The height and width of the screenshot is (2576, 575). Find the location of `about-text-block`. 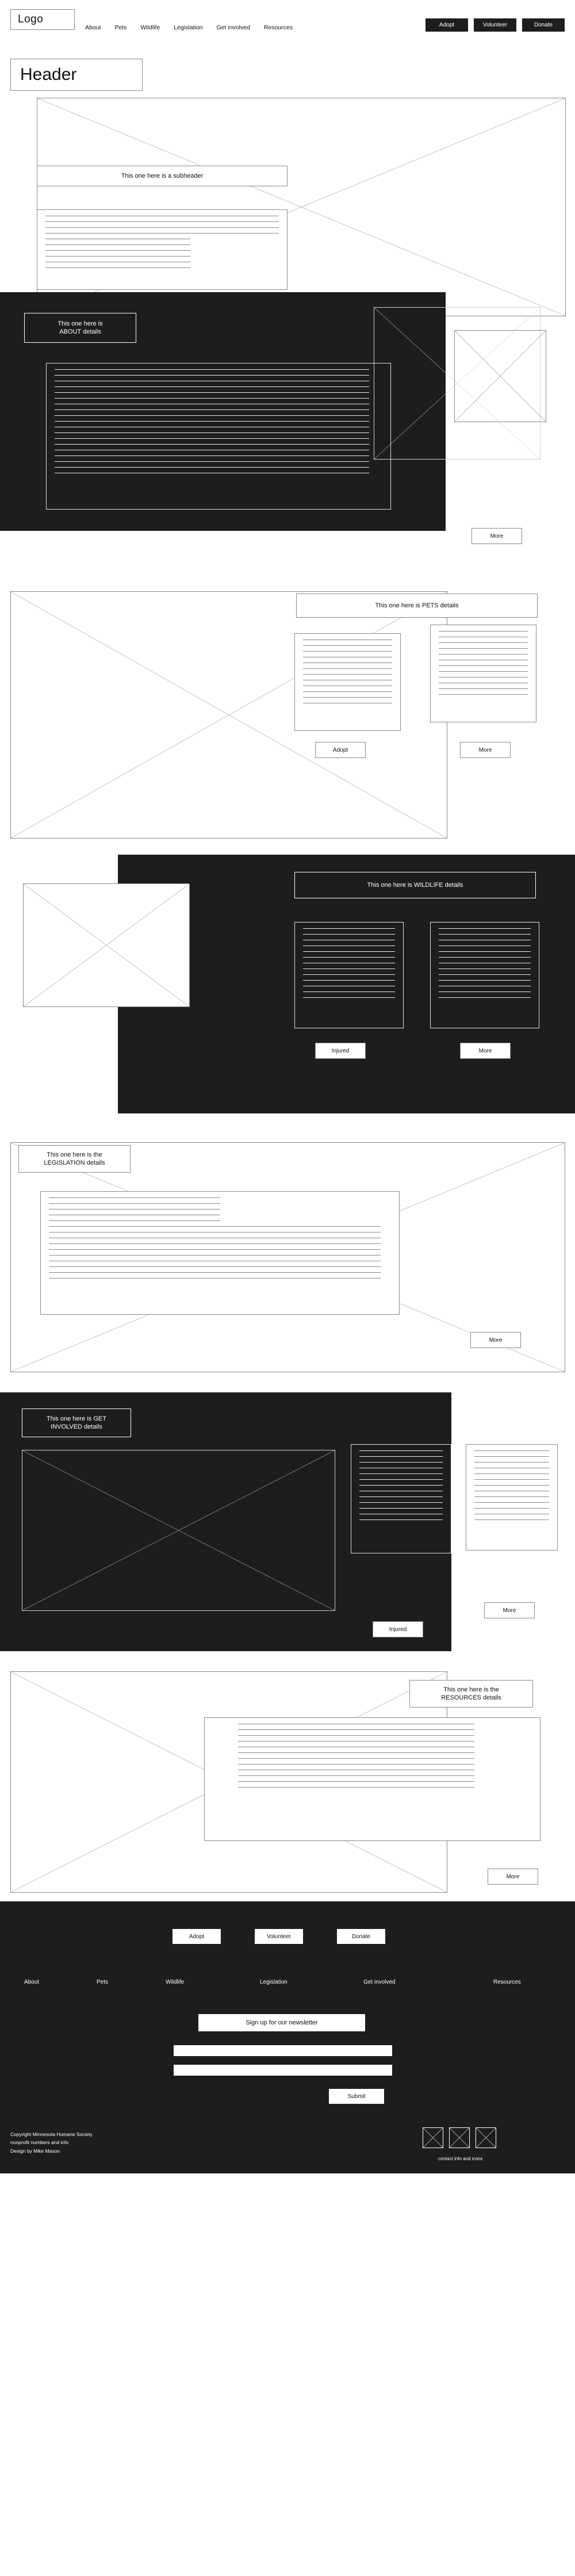

about-text-block is located at coordinates (218, 436).